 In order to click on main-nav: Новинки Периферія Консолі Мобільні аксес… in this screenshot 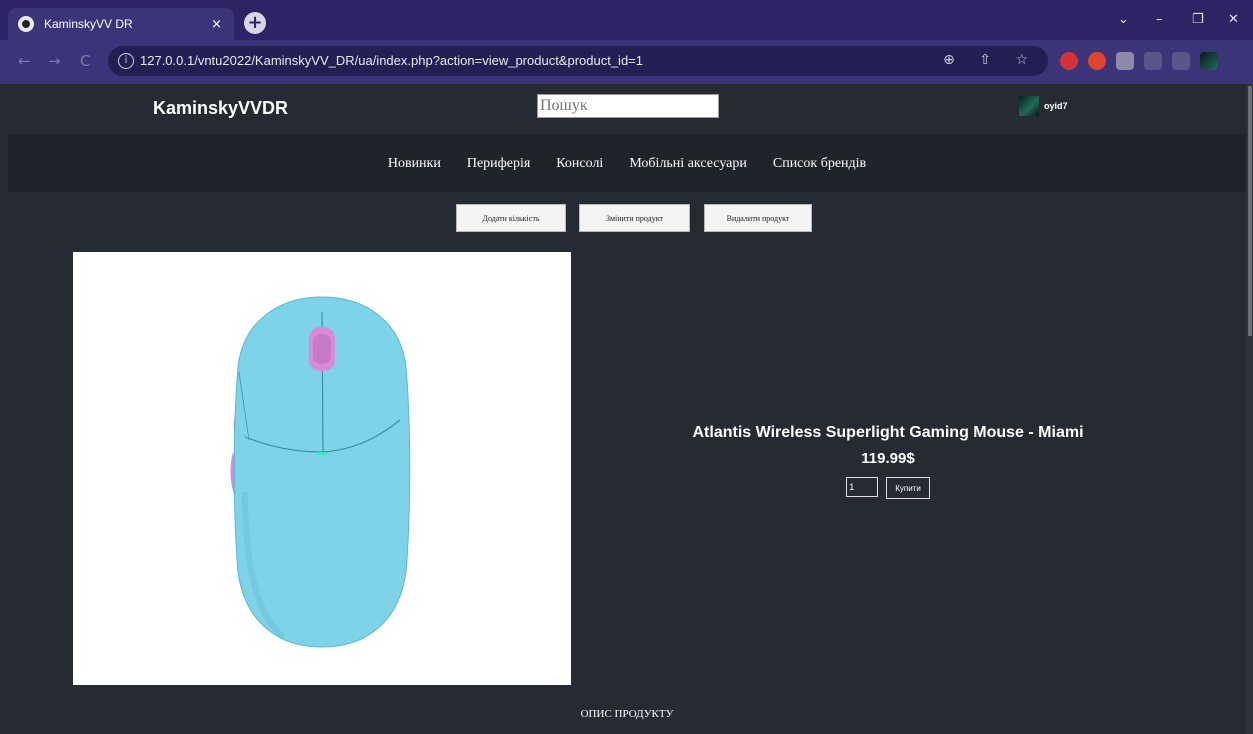, I will do `click(627, 163)`.